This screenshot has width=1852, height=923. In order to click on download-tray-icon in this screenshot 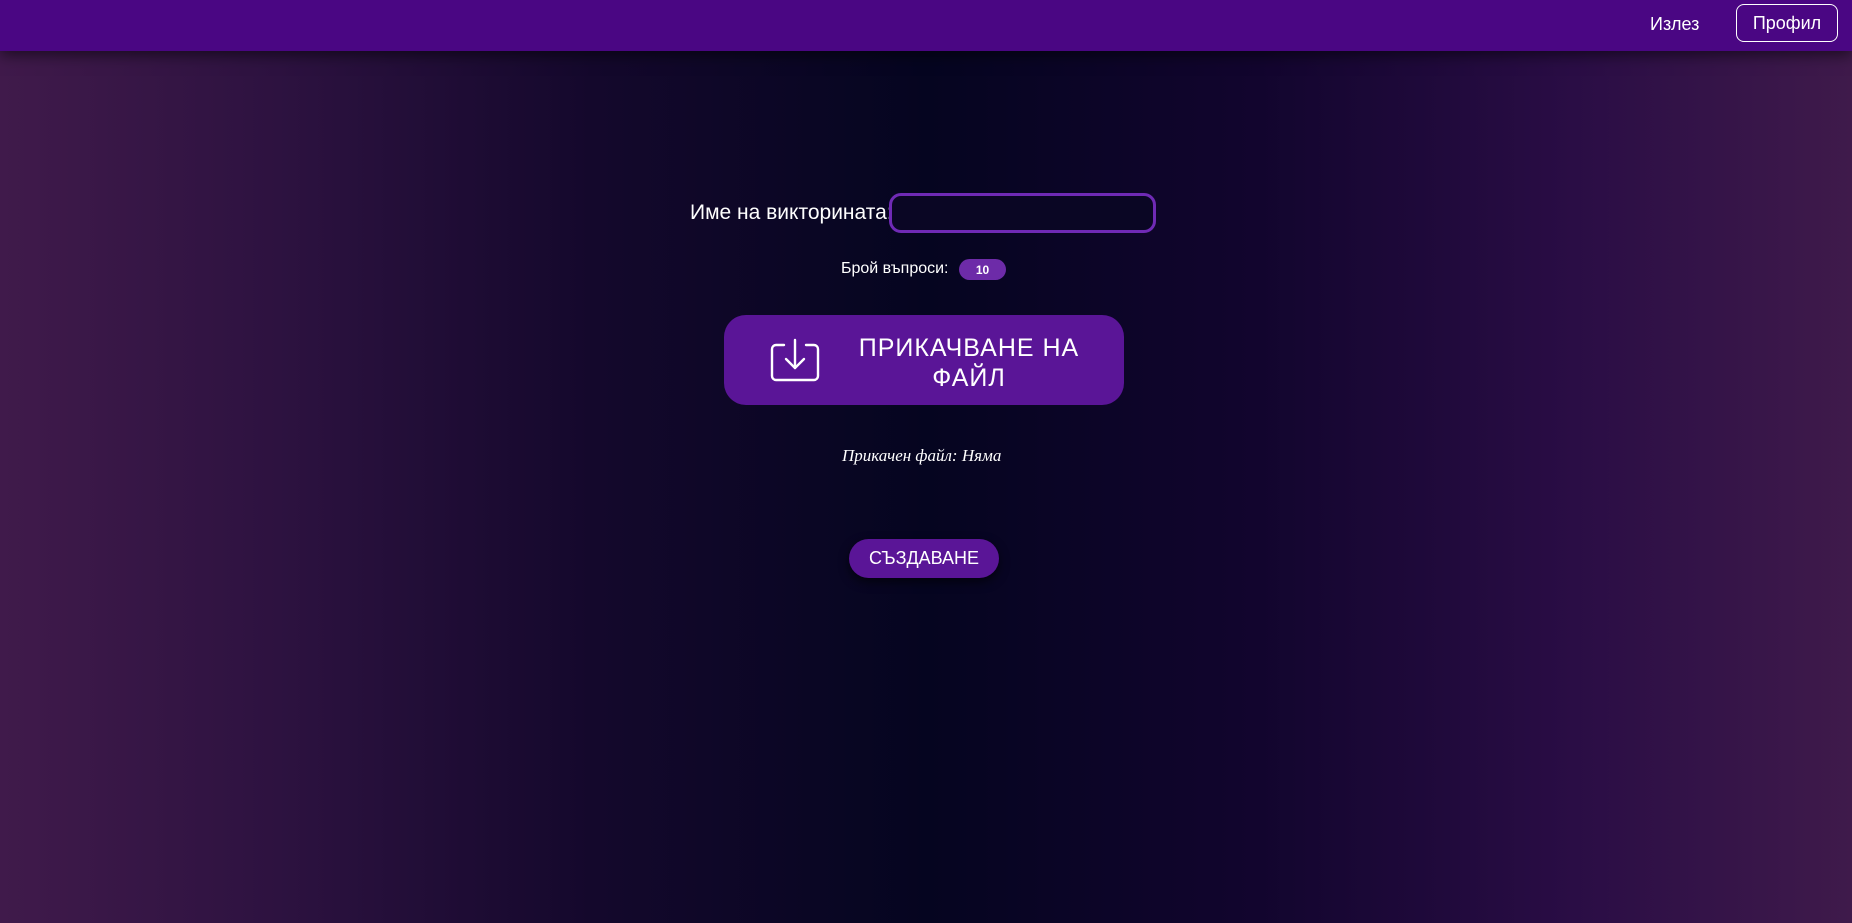, I will do `click(795, 360)`.